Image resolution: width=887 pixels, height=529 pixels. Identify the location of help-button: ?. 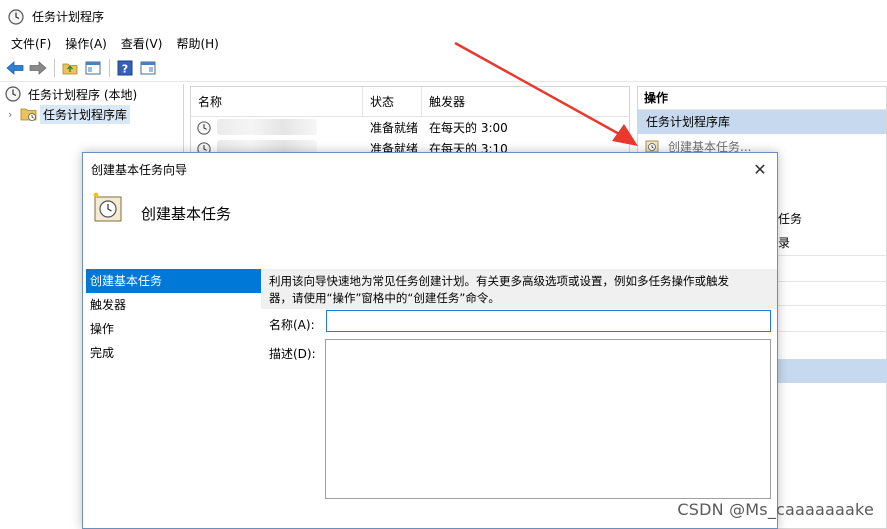
(125, 68).